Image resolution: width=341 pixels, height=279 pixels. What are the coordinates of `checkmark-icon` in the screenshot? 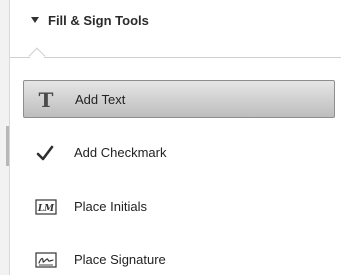 It's located at (45, 153).